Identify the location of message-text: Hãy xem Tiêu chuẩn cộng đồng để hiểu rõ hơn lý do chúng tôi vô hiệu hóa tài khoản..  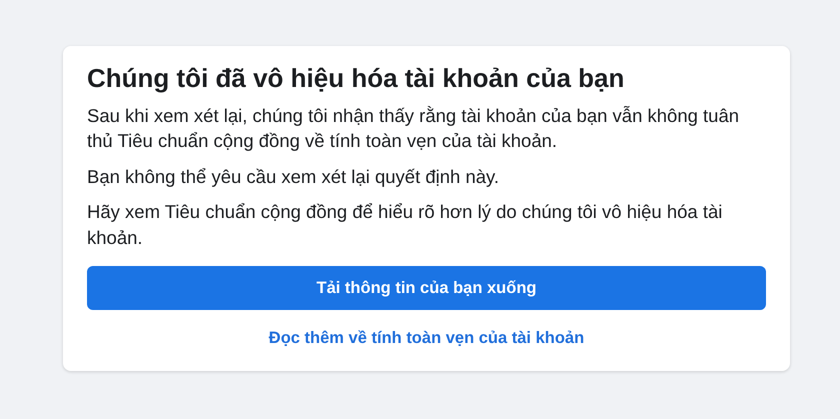
(405, 225).